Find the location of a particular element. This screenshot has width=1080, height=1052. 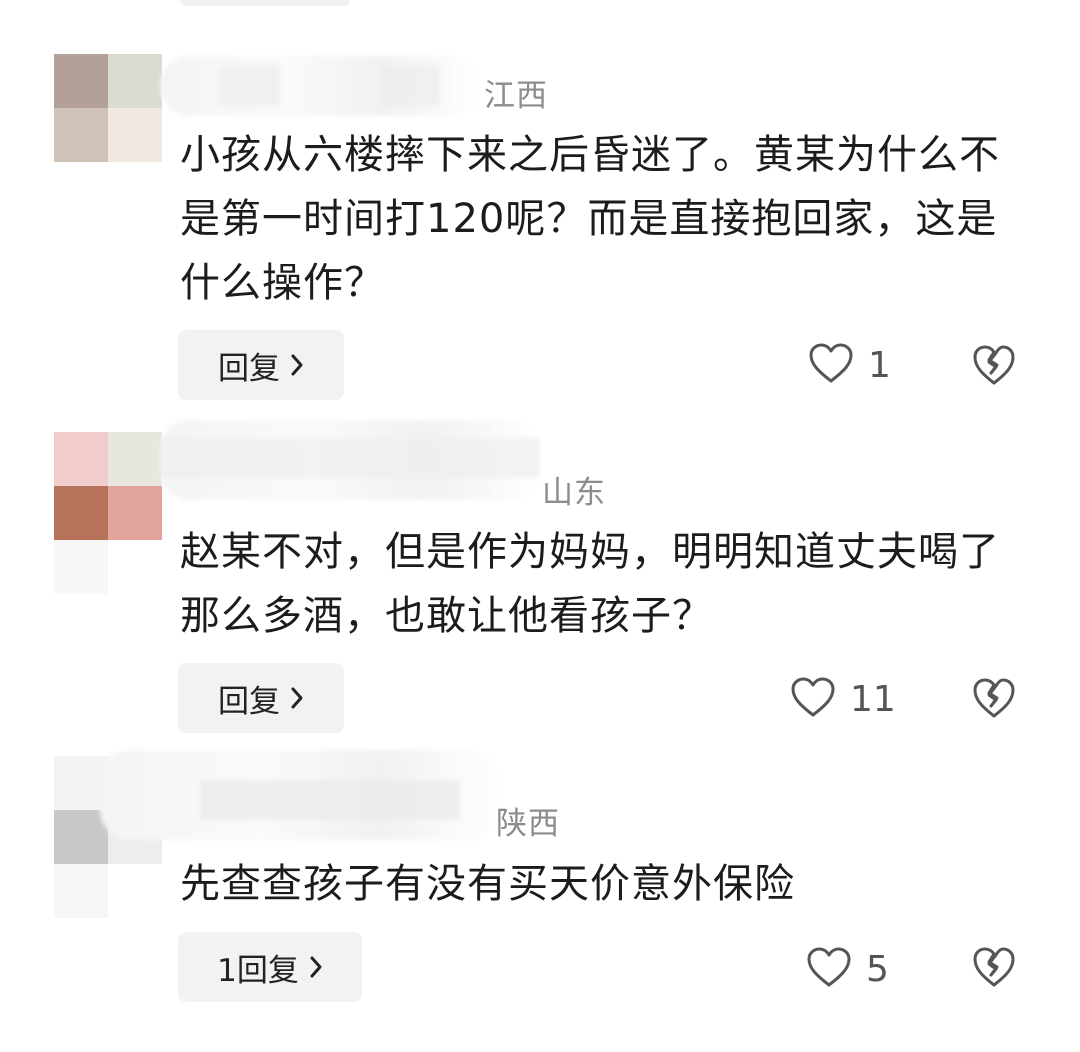

like-button: 5 is located at coordinates (847, 969).